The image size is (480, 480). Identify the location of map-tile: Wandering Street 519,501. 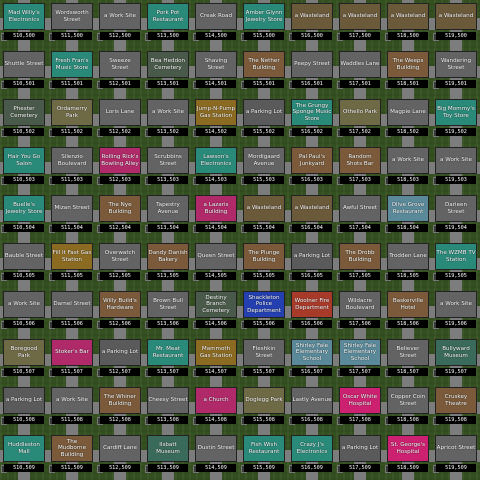
(456, 72).